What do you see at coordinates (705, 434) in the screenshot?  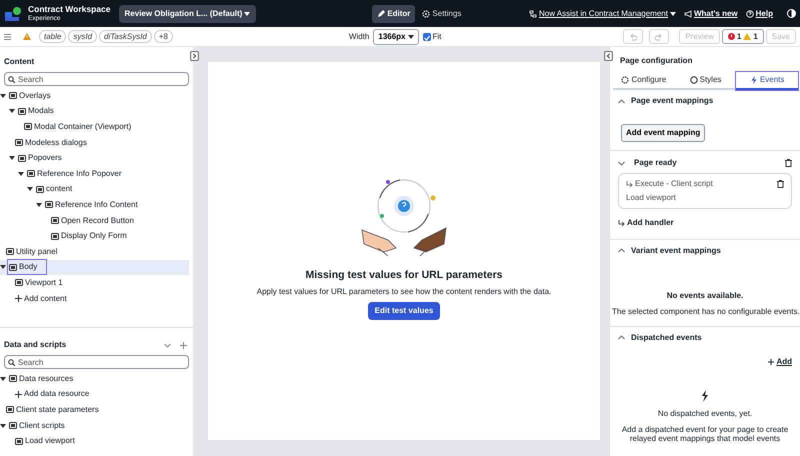 I see `empty-text: Add a dispatched event for your page to create relayed event mappings that model events` at bounding box center [705, 434].